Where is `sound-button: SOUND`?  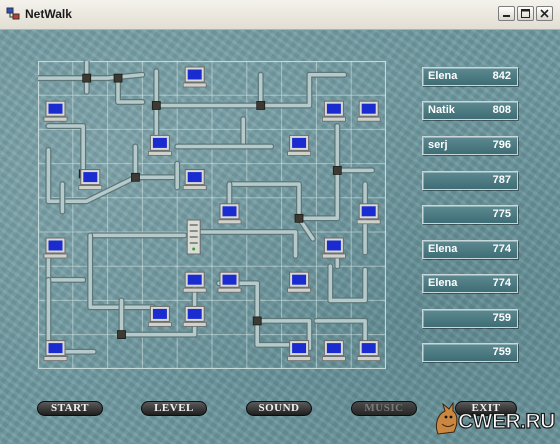
sound-button: SOUND is located at coordinates (279, 408).